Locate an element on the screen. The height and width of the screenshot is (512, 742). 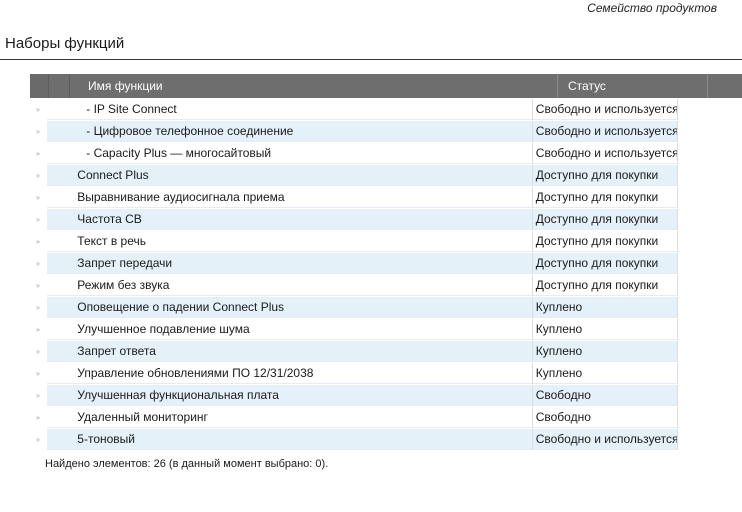
table-row: ▸ Текст в речь Доступно для покупки is located at coordinates (354, 241).